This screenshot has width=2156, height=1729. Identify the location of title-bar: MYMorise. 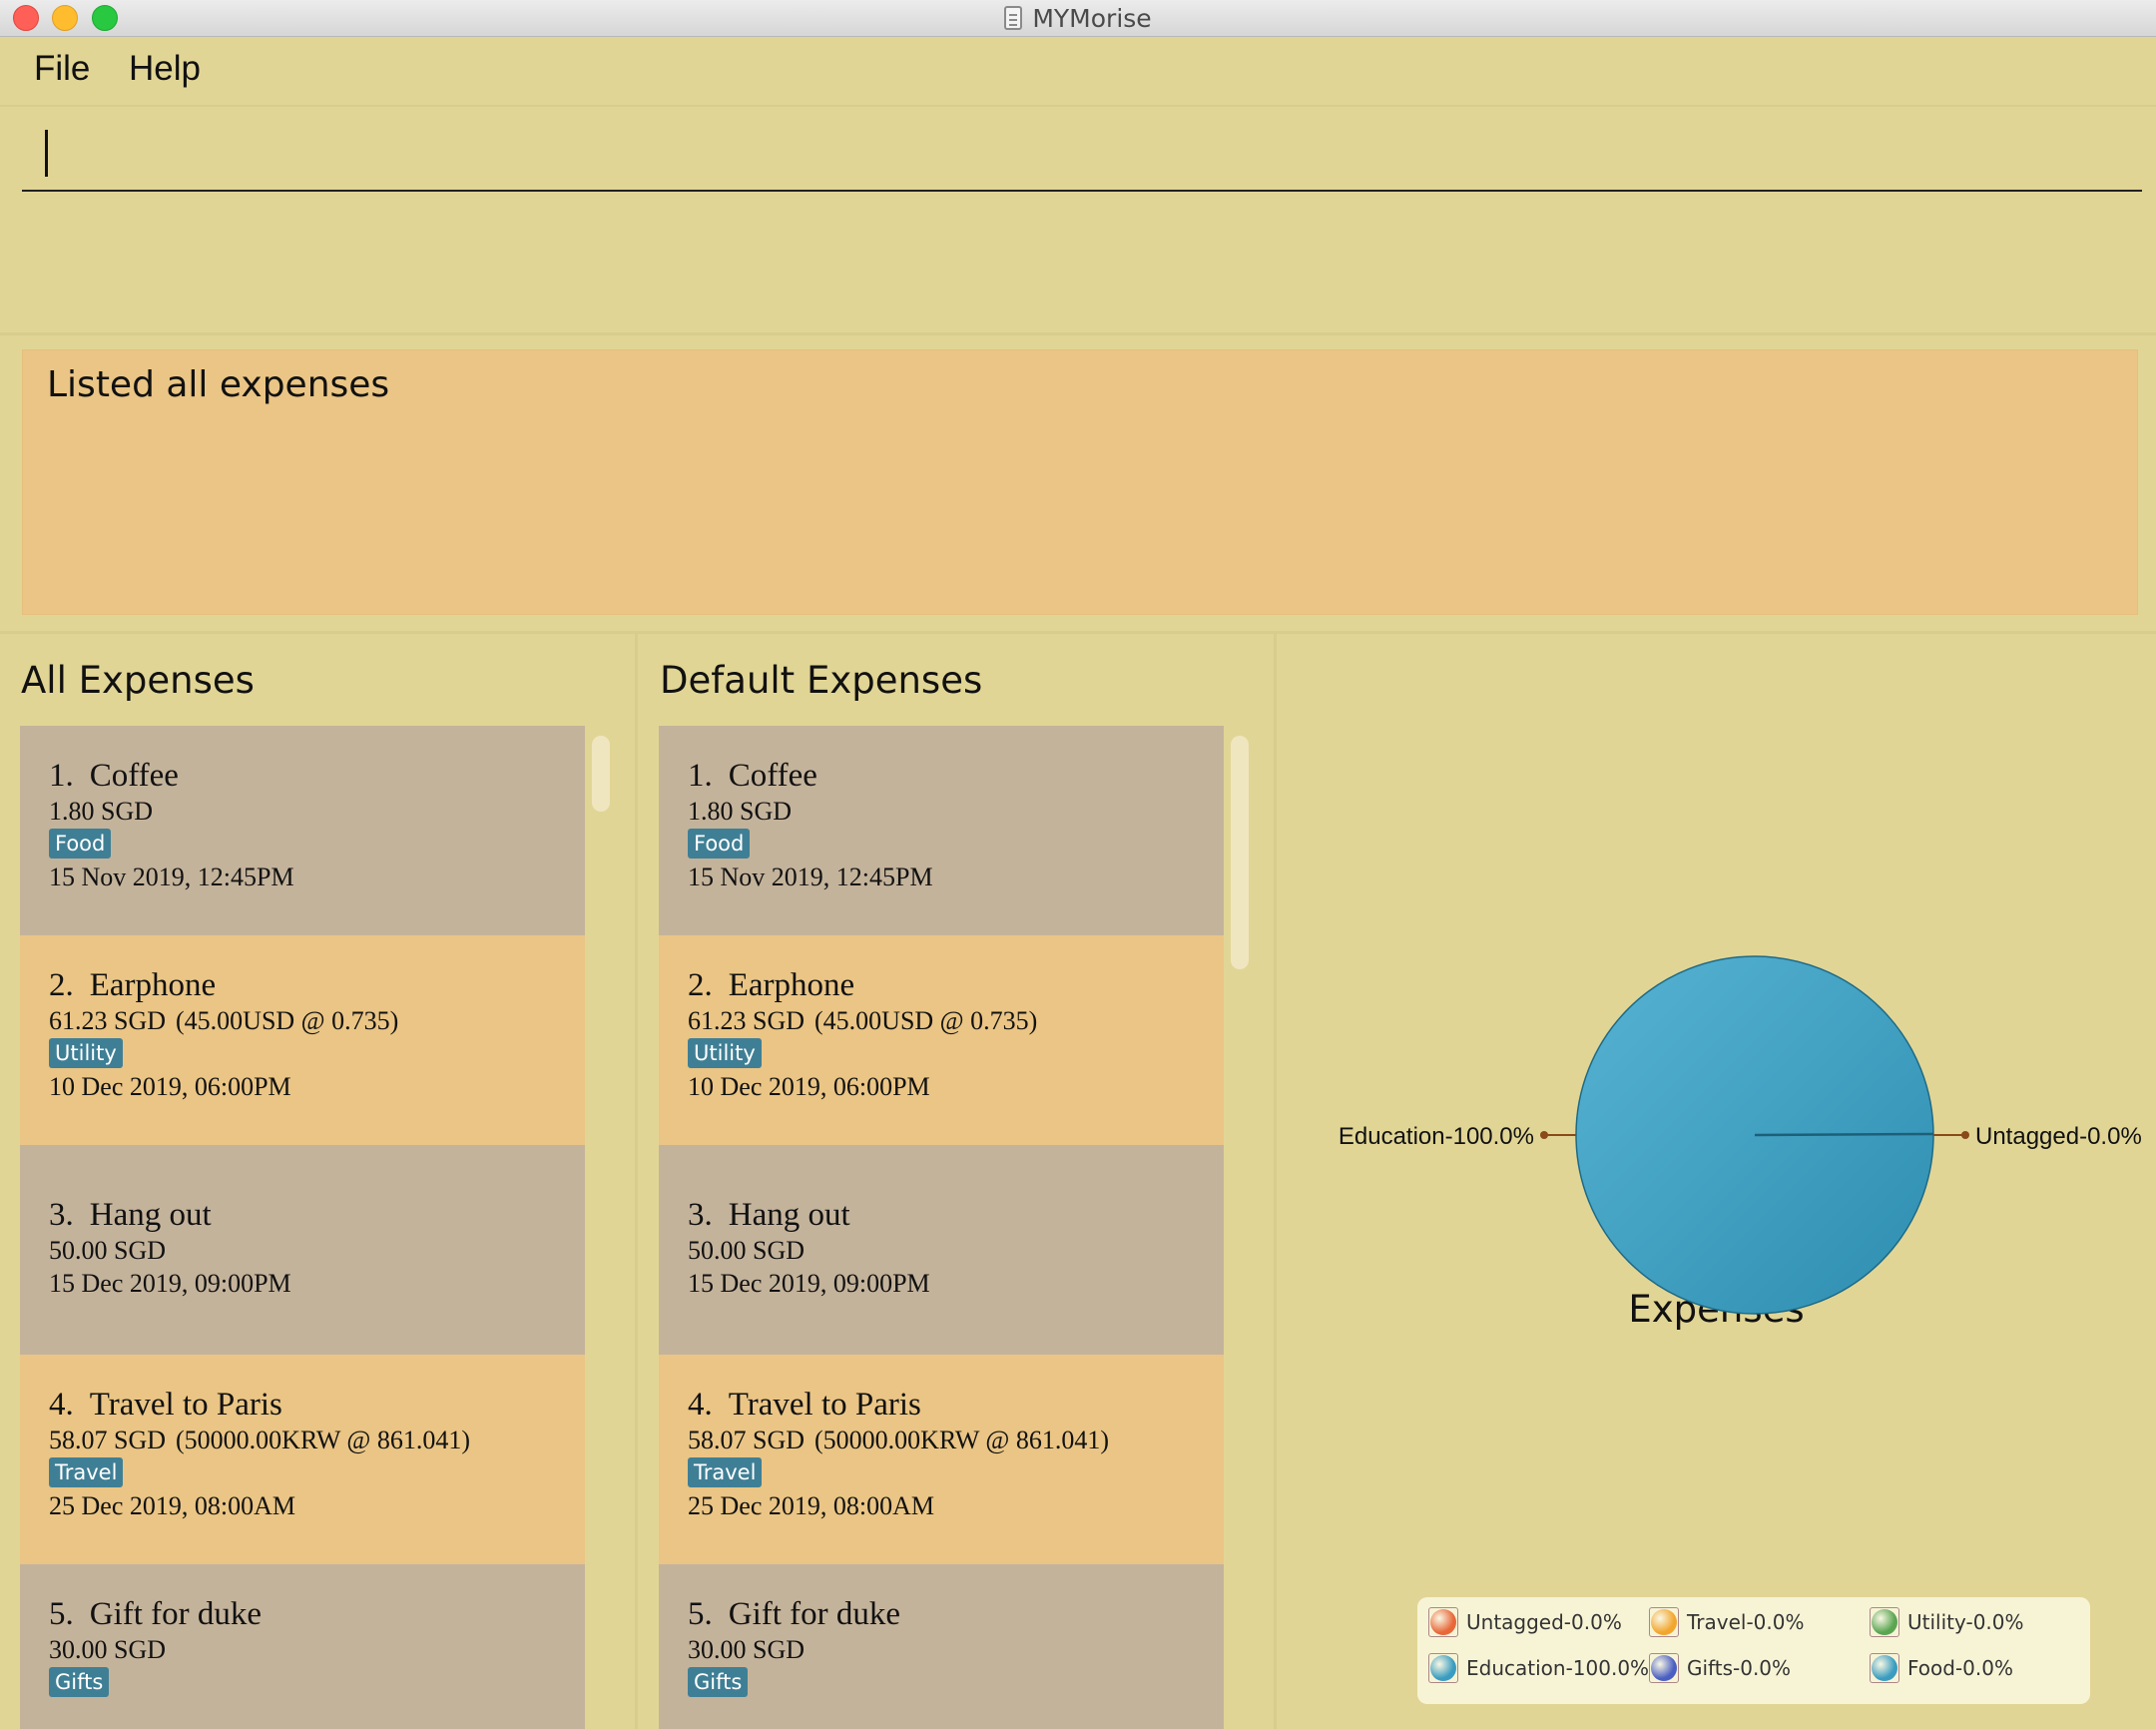
(1078, 19).